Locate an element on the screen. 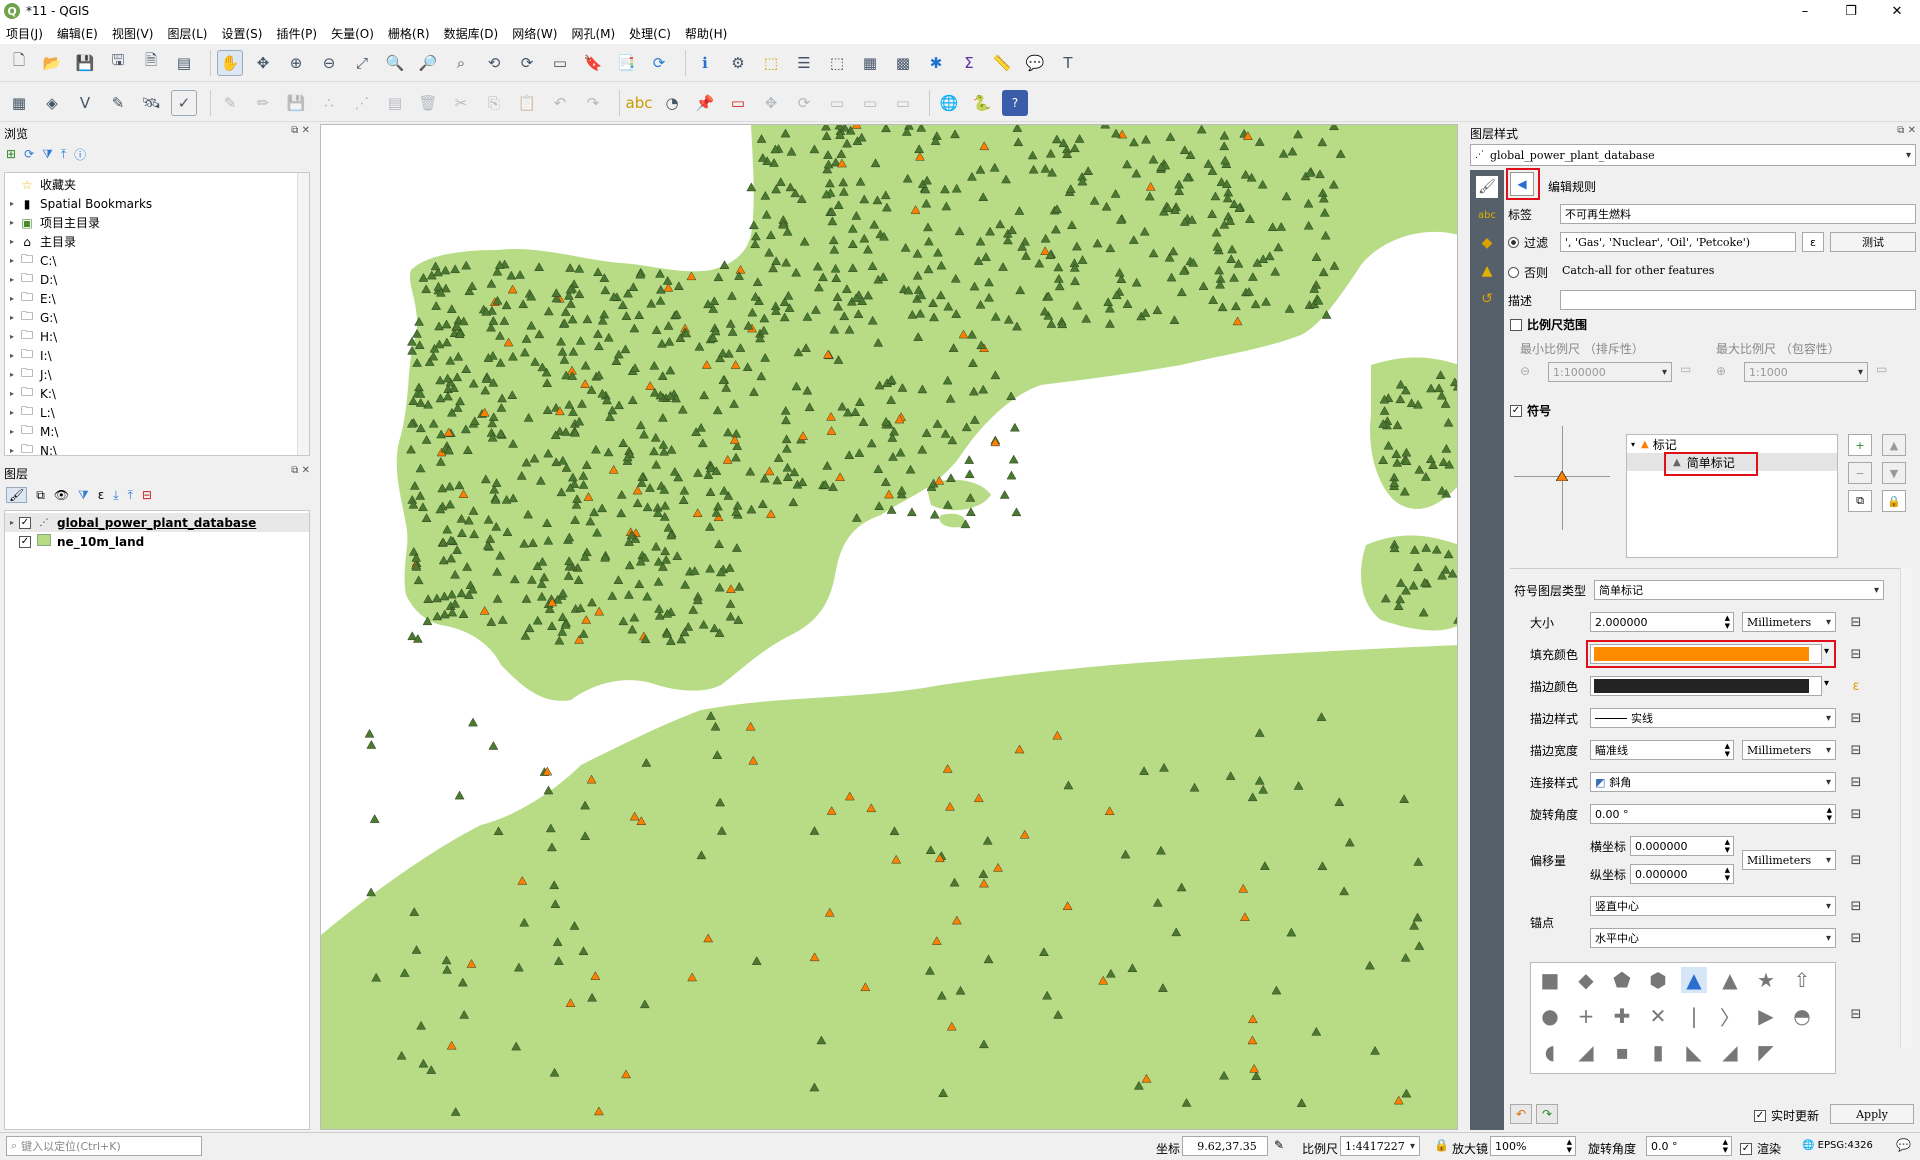 The height and width of the screenshot is (1160, 1920). browser-item-project-home: ▸ ▣ 项目主目录 is located at coordinates (157, 222).